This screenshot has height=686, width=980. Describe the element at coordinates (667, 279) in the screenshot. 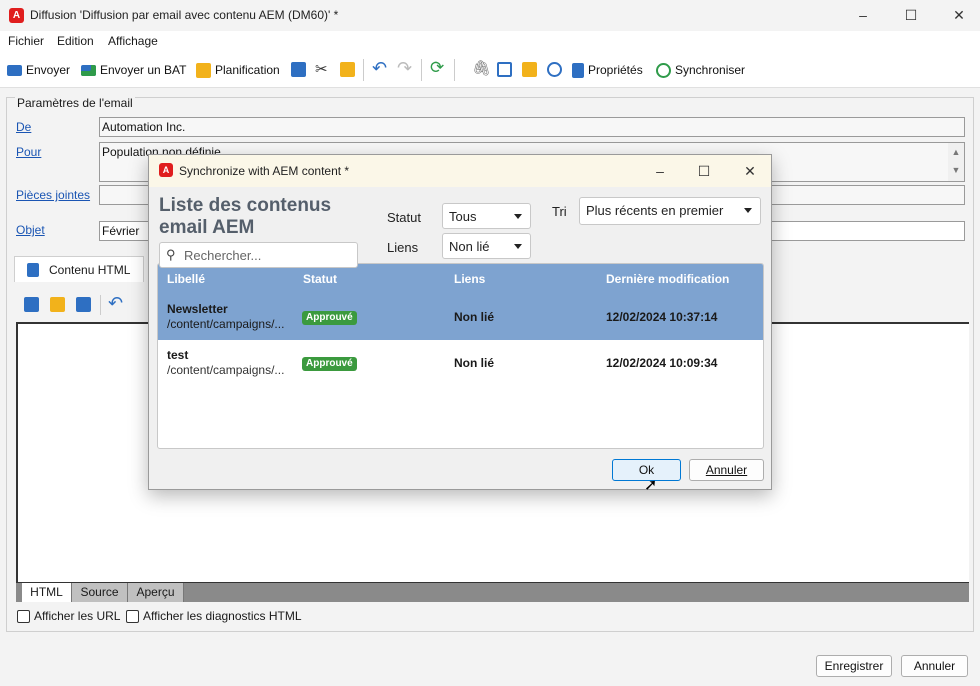

I see `column-header-modified: Dernière modification` at that location.